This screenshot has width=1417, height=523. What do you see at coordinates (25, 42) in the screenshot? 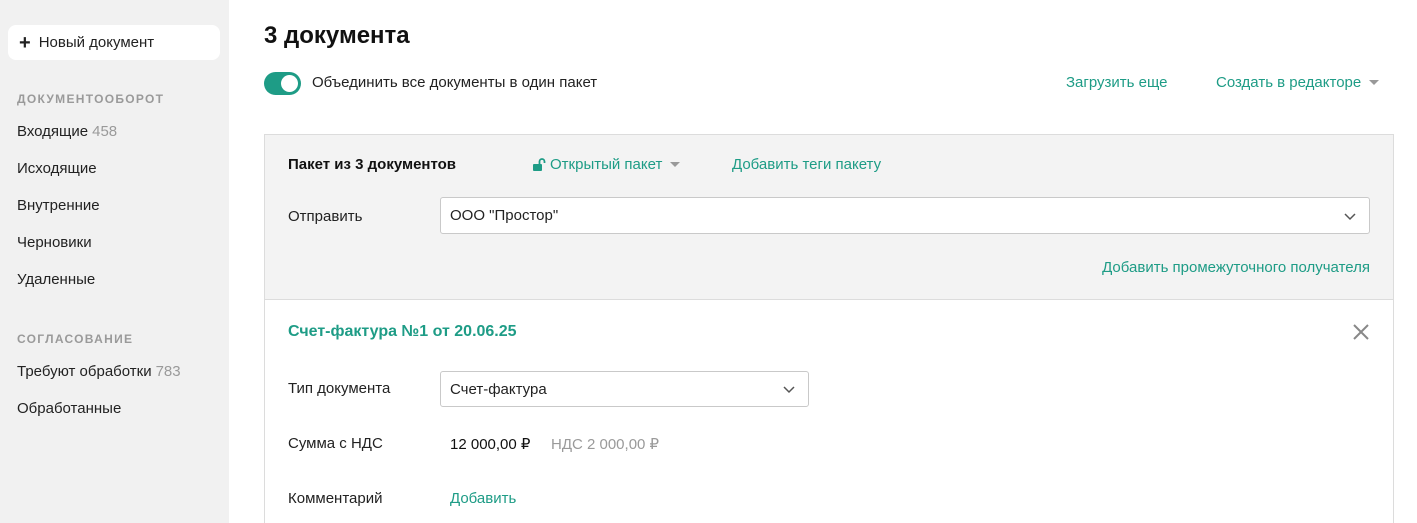
I see `plus-icon: +` at bounding box center [25, 42].